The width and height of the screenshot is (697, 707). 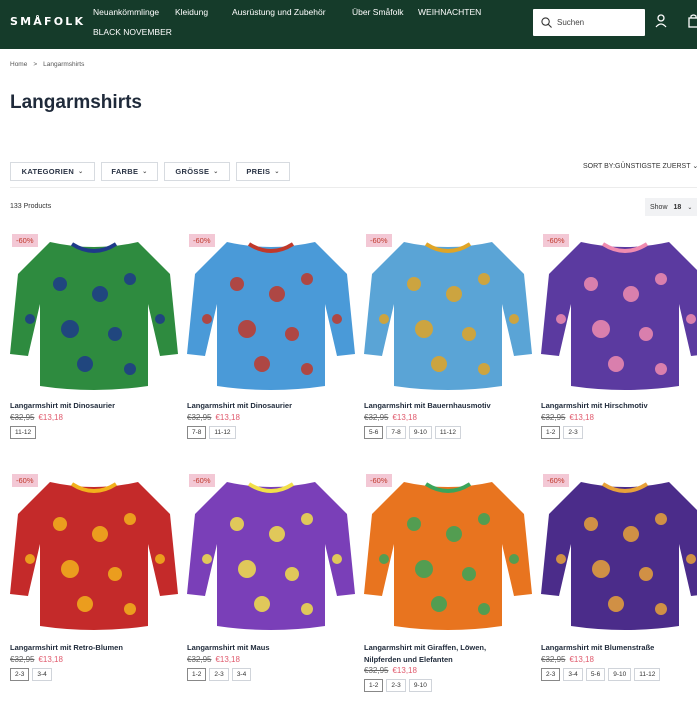 I want to click on show-value: 18, so click(x=677, y=207).